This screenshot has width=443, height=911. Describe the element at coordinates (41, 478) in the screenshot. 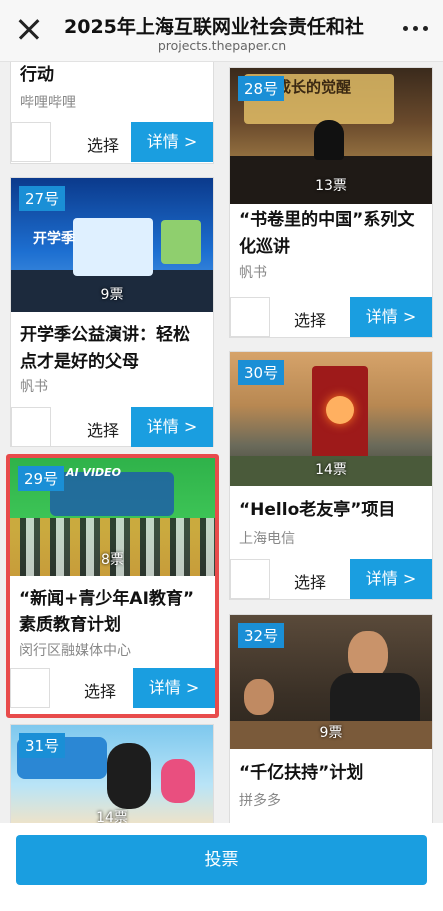

I see `number-badge: 29号` at that location.